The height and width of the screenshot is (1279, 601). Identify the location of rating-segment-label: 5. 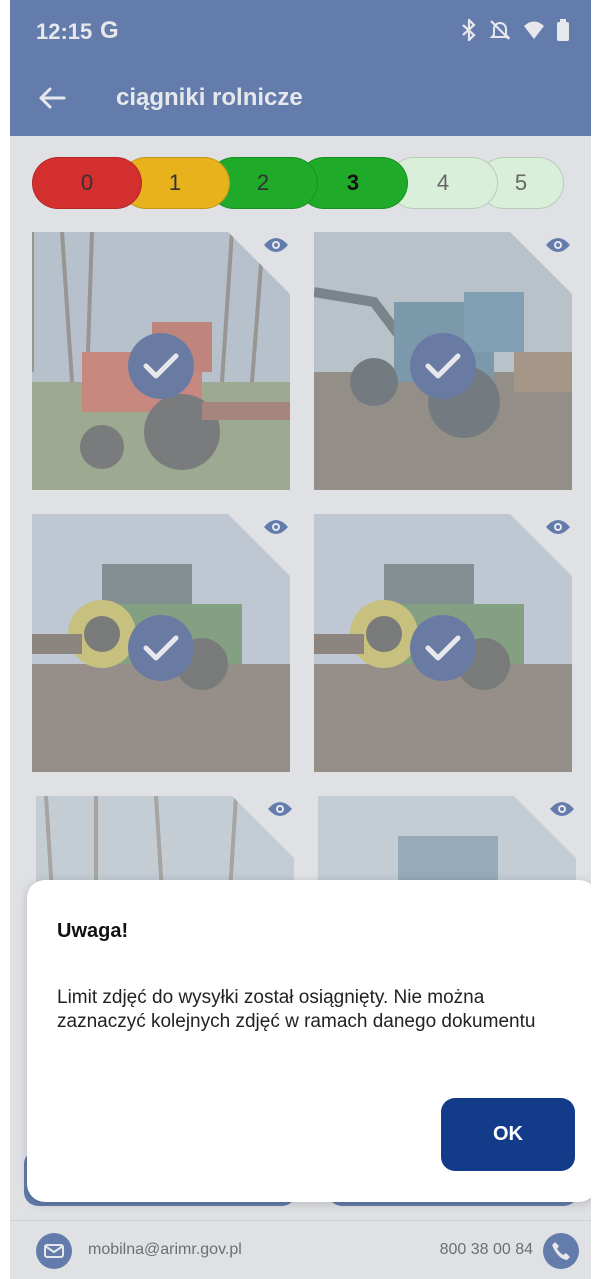
(521, 182).